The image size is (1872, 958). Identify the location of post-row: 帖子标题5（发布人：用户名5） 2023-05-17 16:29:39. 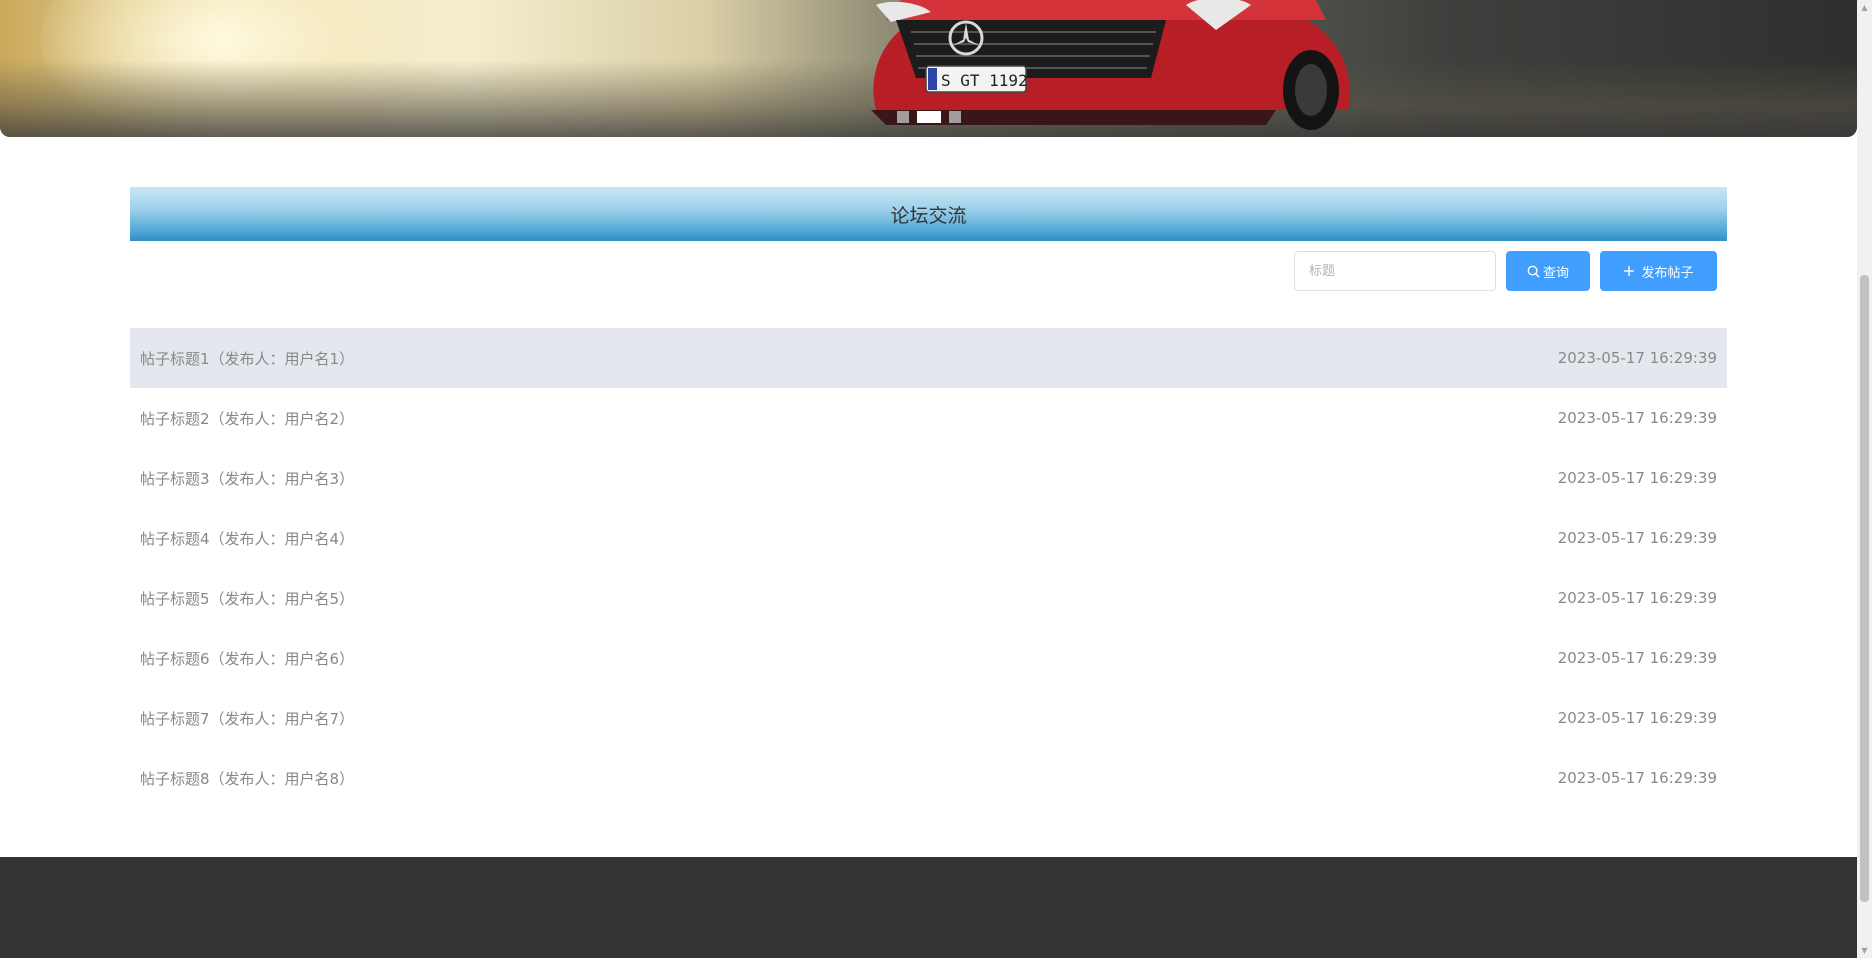
(928, 598).